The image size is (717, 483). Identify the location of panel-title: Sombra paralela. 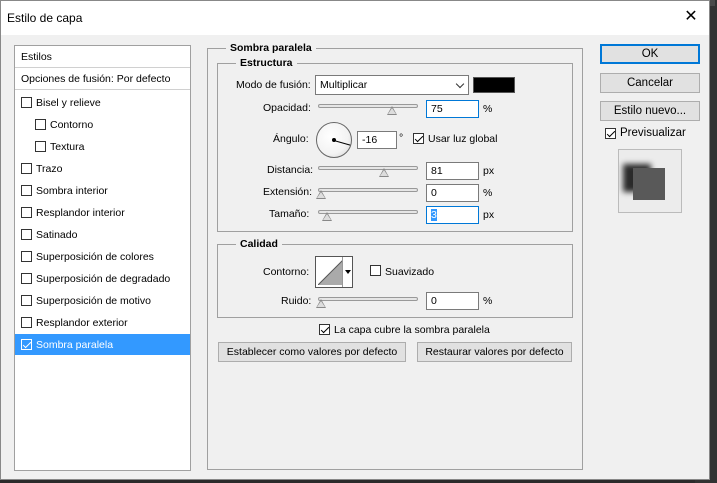
(271, 48).